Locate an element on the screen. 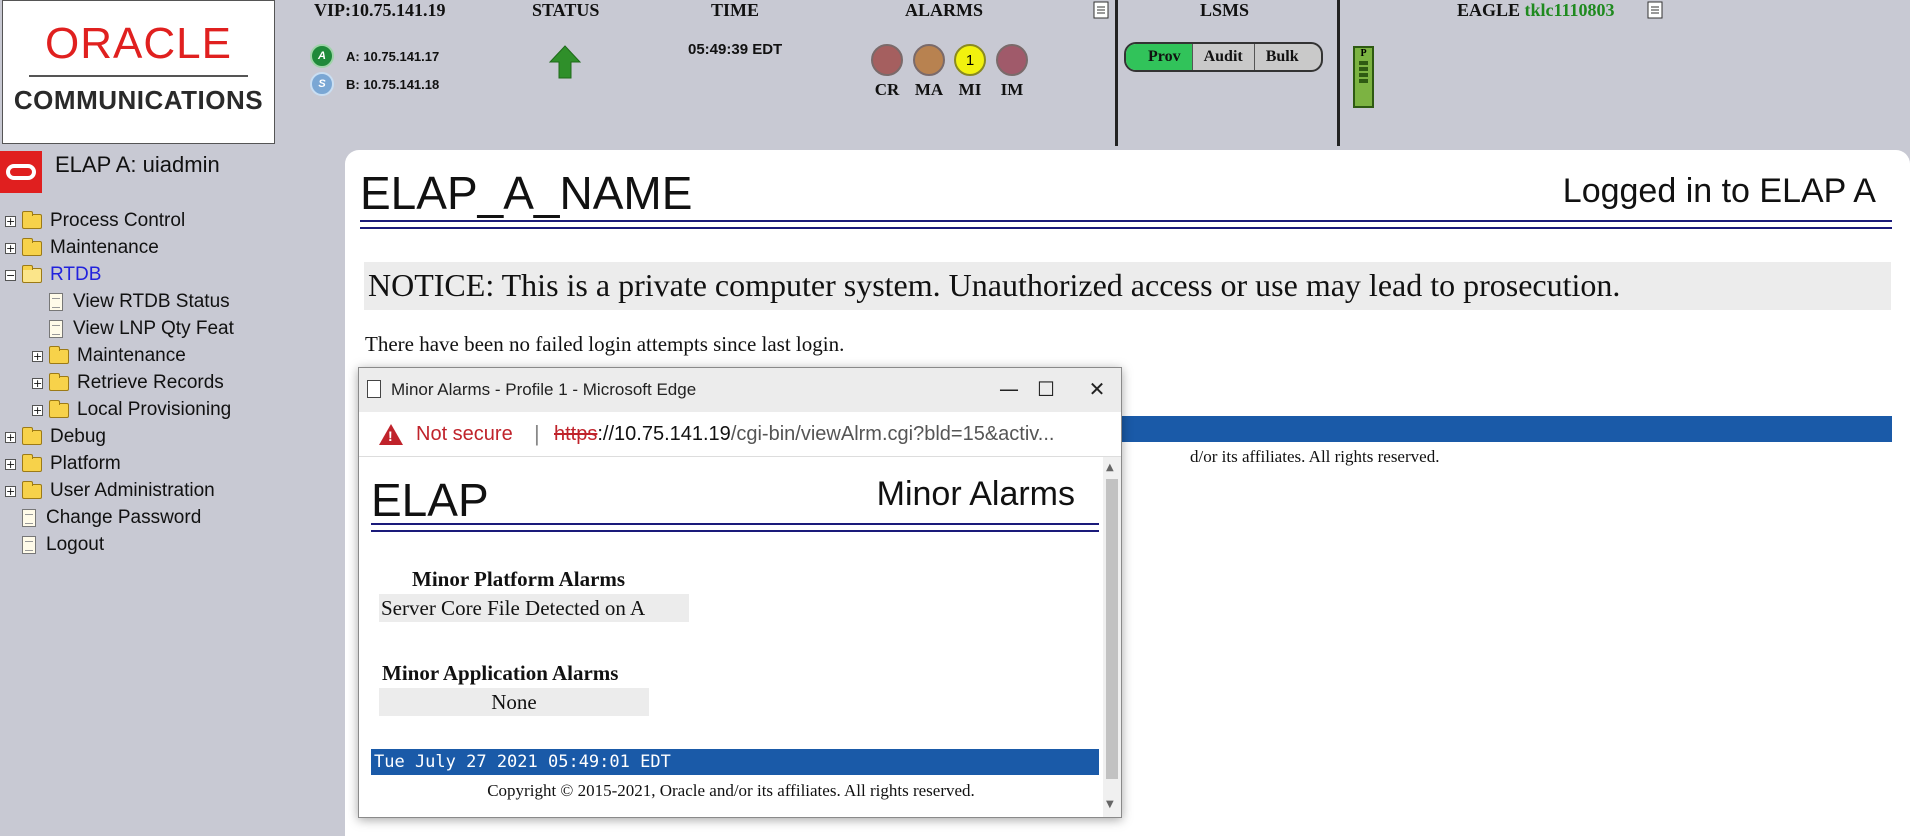 The image size is (1910, 836). eagle-card-icon: P is located at coordinates (1363, 77).